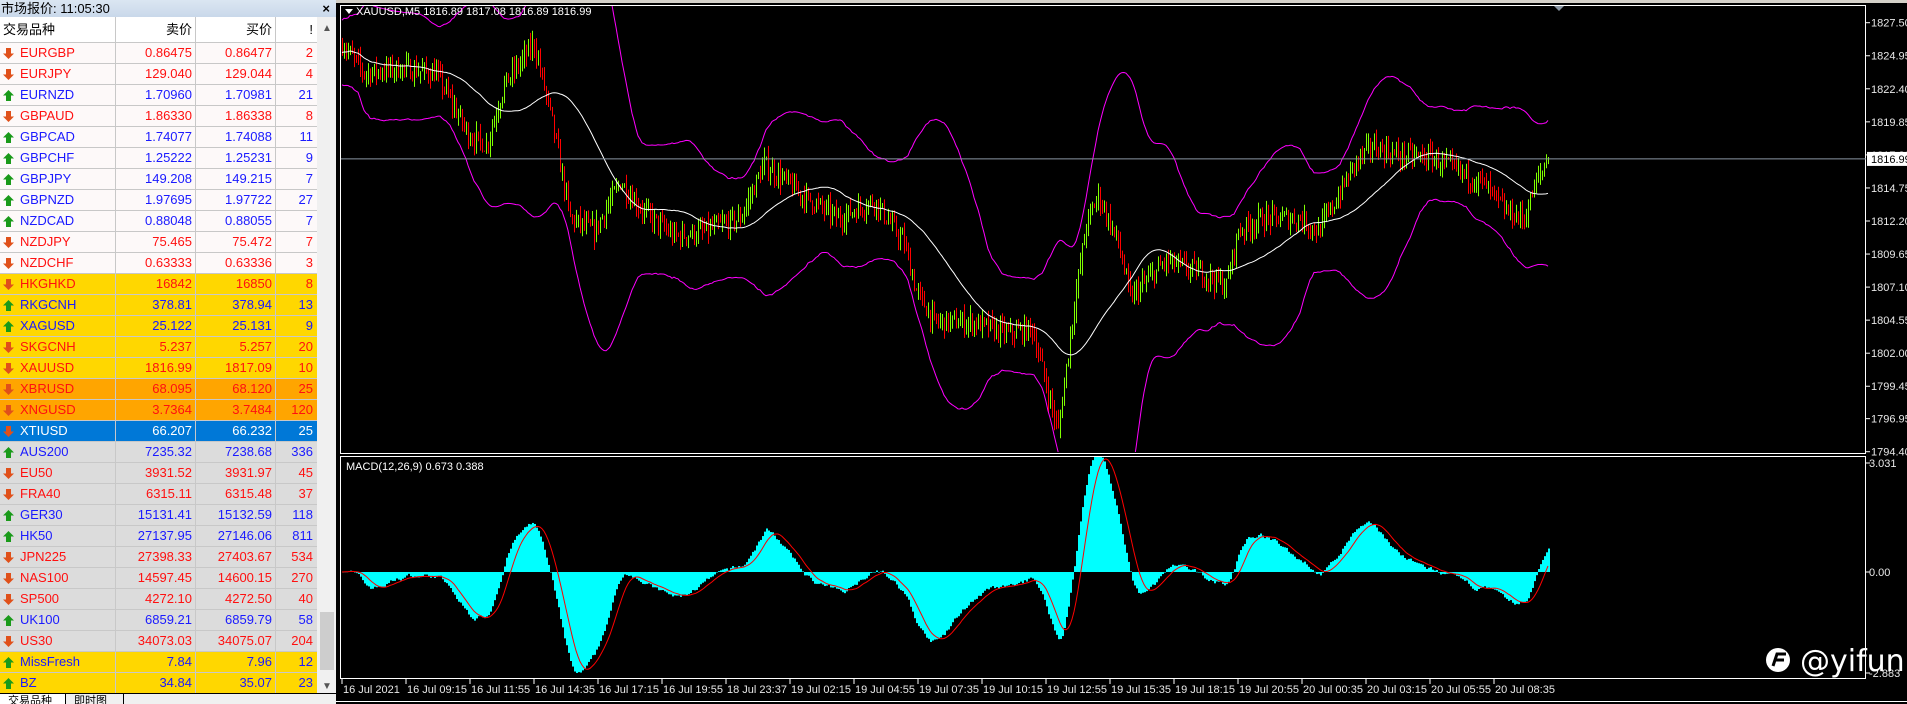 The width and height of the screenshot is (1907, 704). Describe the element at coordinates (158, 662) in the screenshot. I see `quote-row-missfresh: MissFresh 7.84 7.96 12` at that location.